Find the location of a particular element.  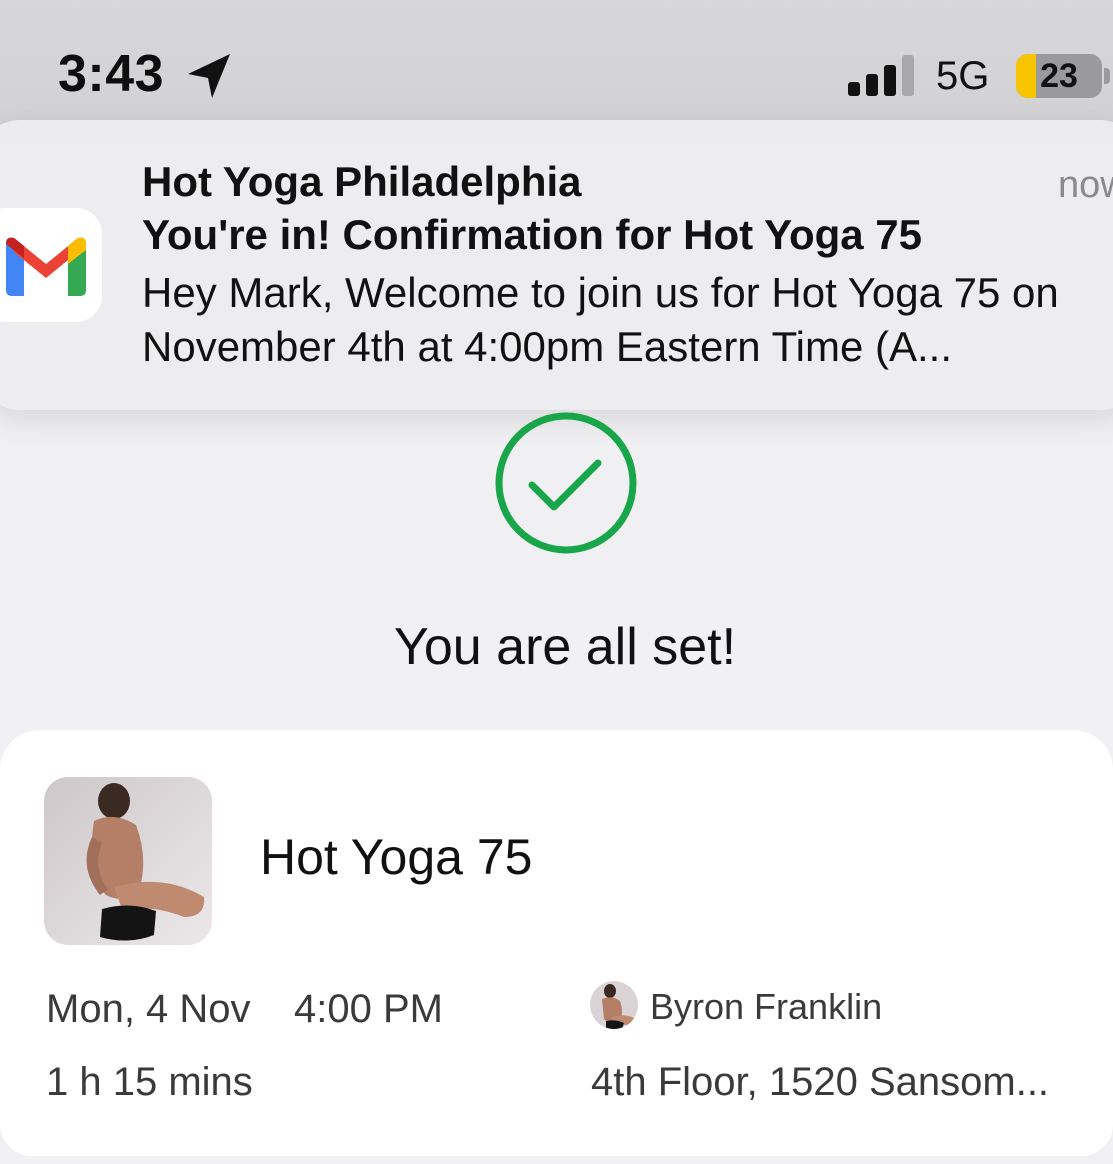

instructor-avatar is located at coordinates (614, 1005).